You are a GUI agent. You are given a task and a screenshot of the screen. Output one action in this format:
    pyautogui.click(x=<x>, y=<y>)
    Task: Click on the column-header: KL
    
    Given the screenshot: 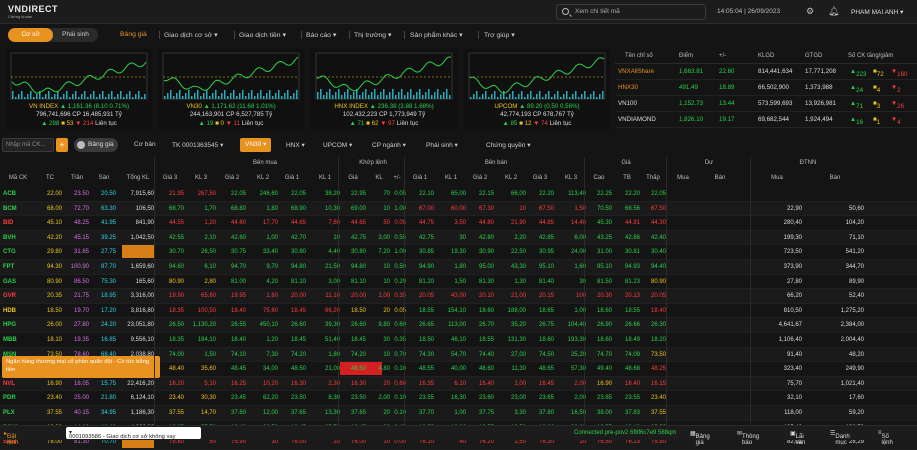 What is the action you would take?
    pyautogui.click(x=379, y=178)
    